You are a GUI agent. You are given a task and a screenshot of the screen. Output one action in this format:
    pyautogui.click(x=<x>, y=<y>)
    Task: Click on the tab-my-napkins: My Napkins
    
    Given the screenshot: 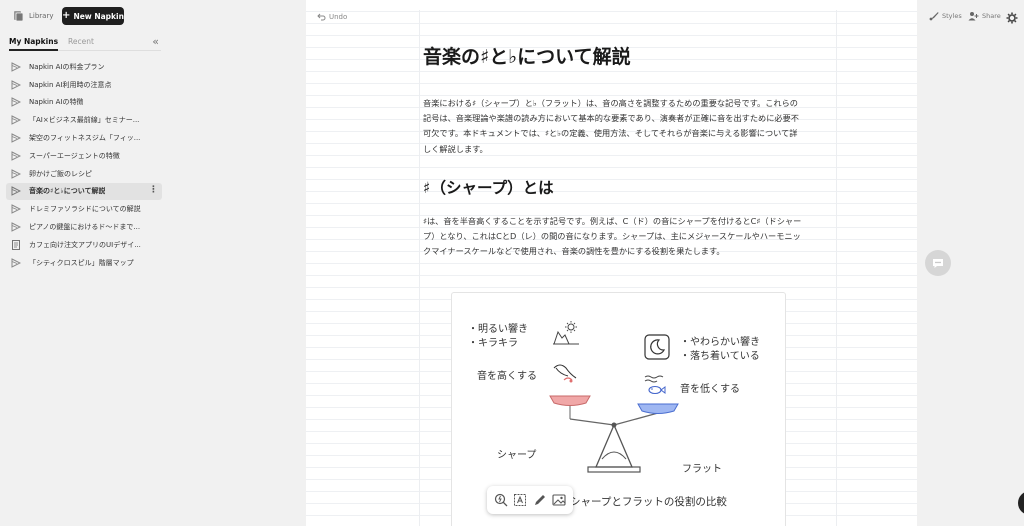 What is the action you would take?
    pyautogui.click(x=34, y=42)
    